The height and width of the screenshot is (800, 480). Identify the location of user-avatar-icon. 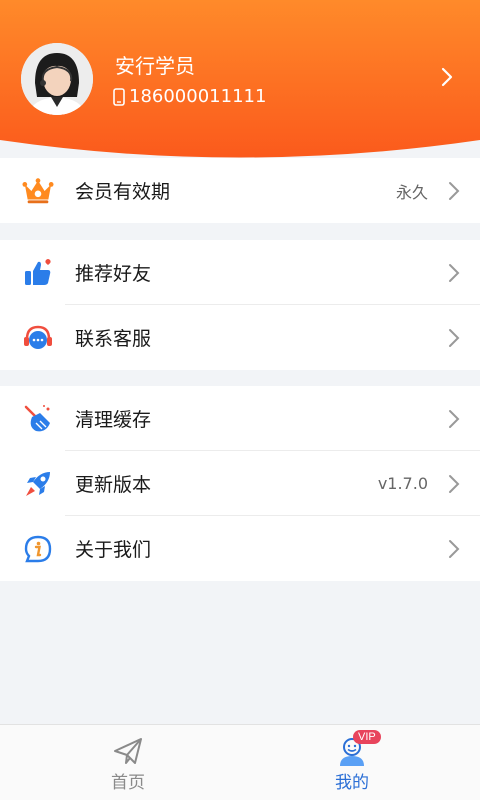
(57, 79).